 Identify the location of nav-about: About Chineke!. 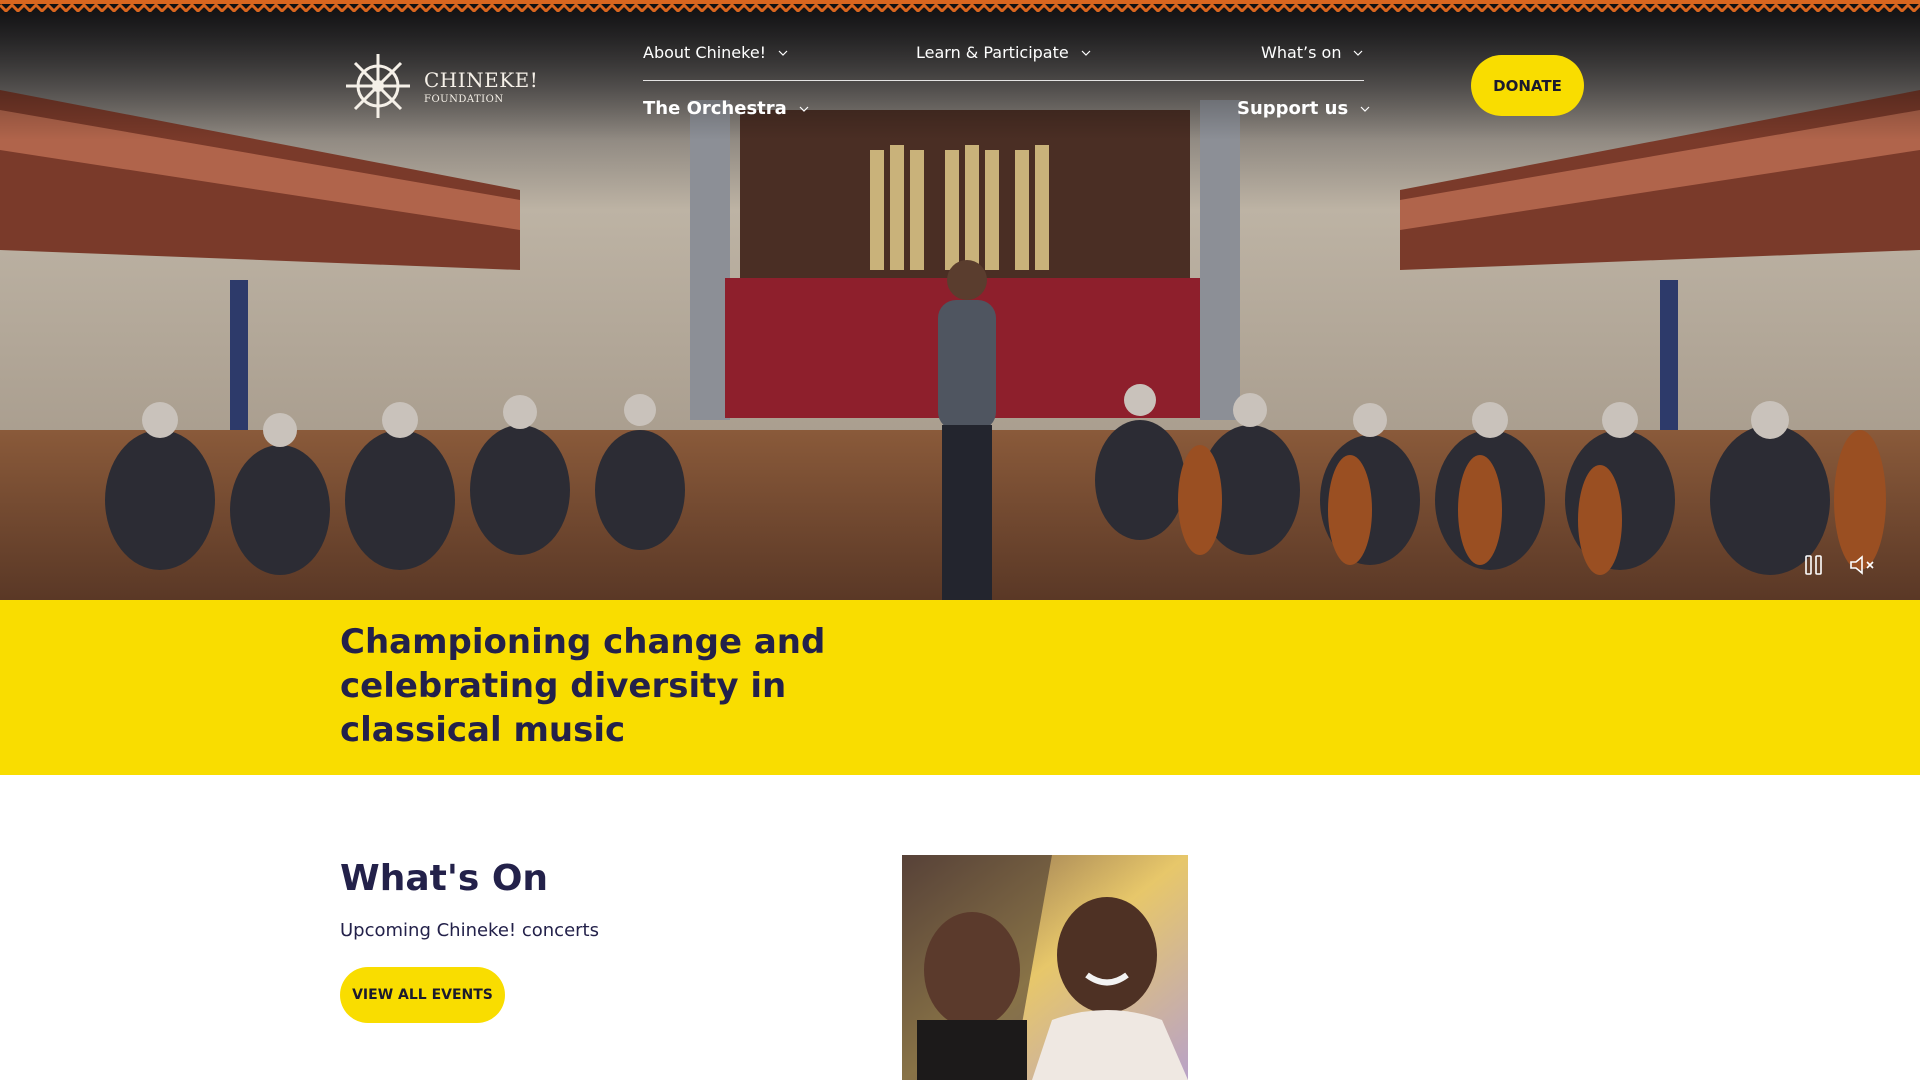
(715, 52).